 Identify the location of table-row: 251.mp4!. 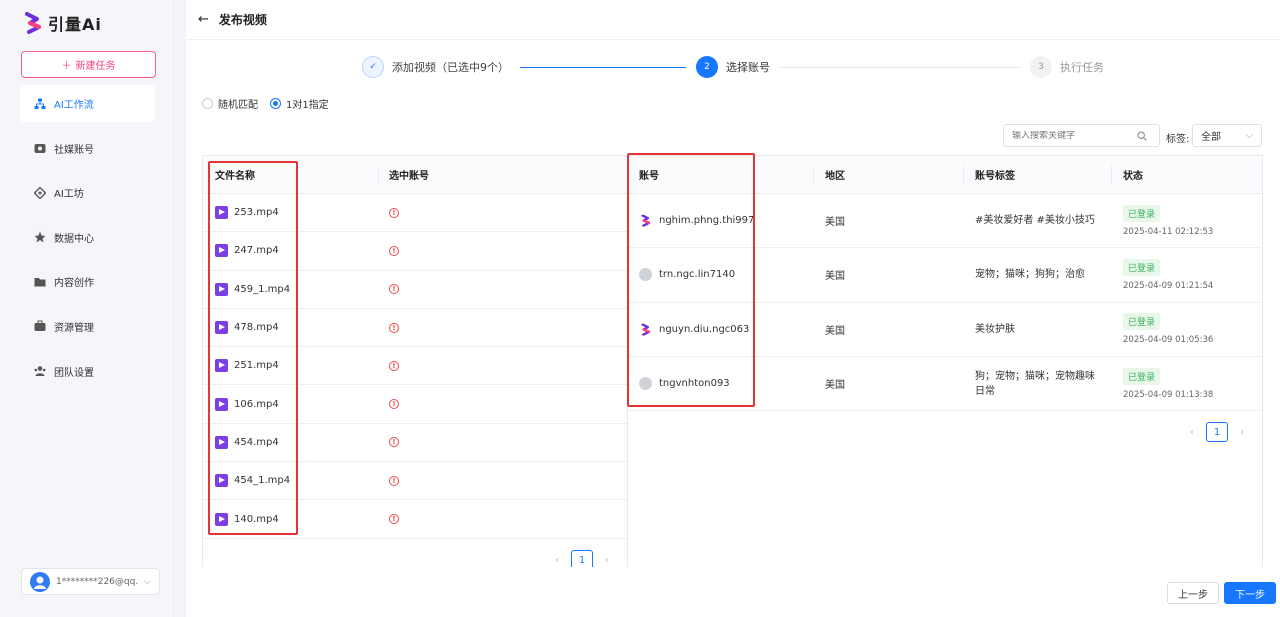
(415, 366).